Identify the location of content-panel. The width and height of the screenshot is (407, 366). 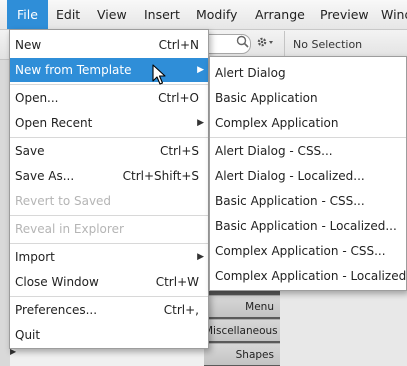
(343, 327).